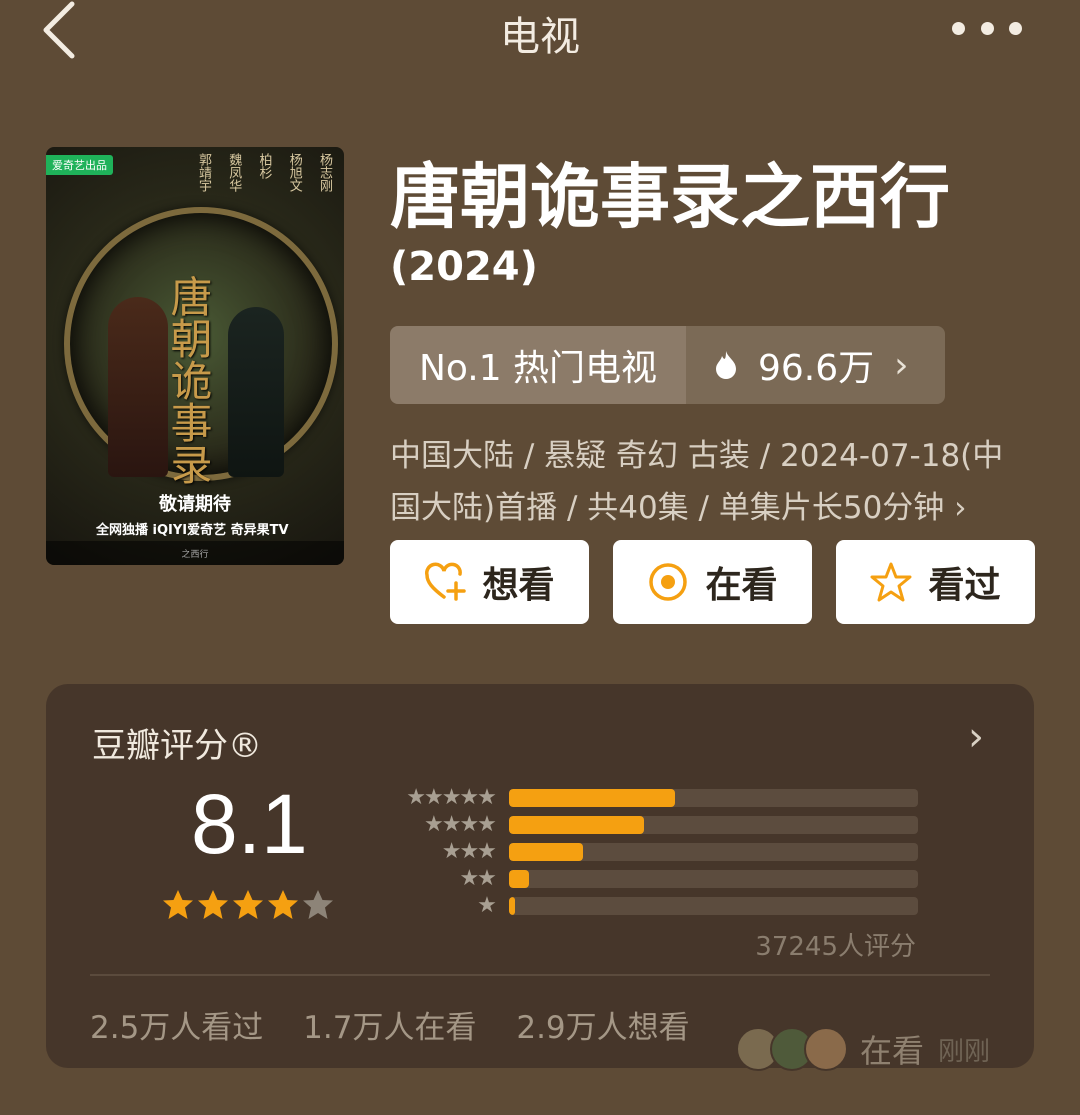 The height and width of the screenshot is (1115, 1080). Describe the element at coordinates (726, 365) in the screenshot. I see `fire-icon` at that location.